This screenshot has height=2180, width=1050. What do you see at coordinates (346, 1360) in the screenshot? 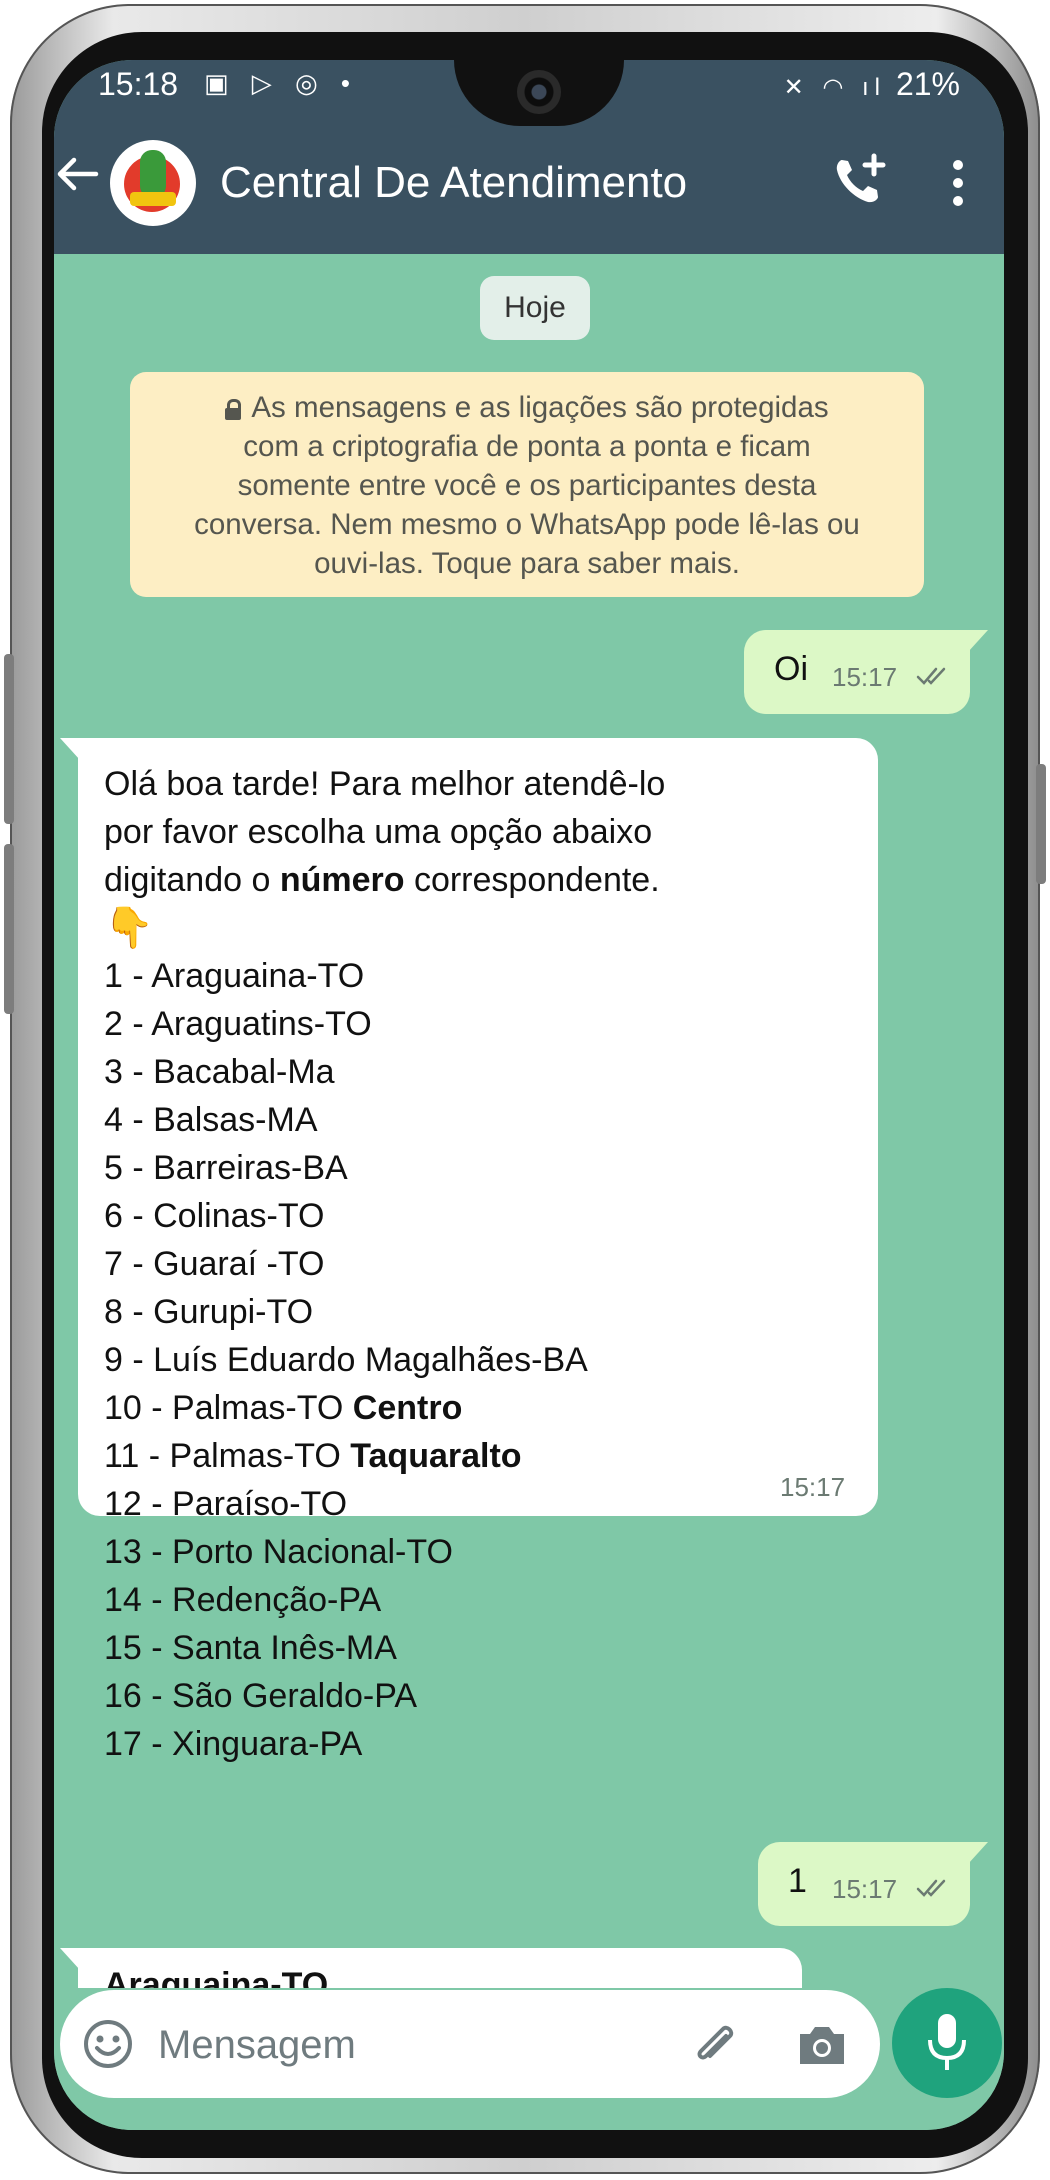
I see `option-item: 9 - Luís Eduardo Magalhães-BA` at bounding box center [346, 1360].